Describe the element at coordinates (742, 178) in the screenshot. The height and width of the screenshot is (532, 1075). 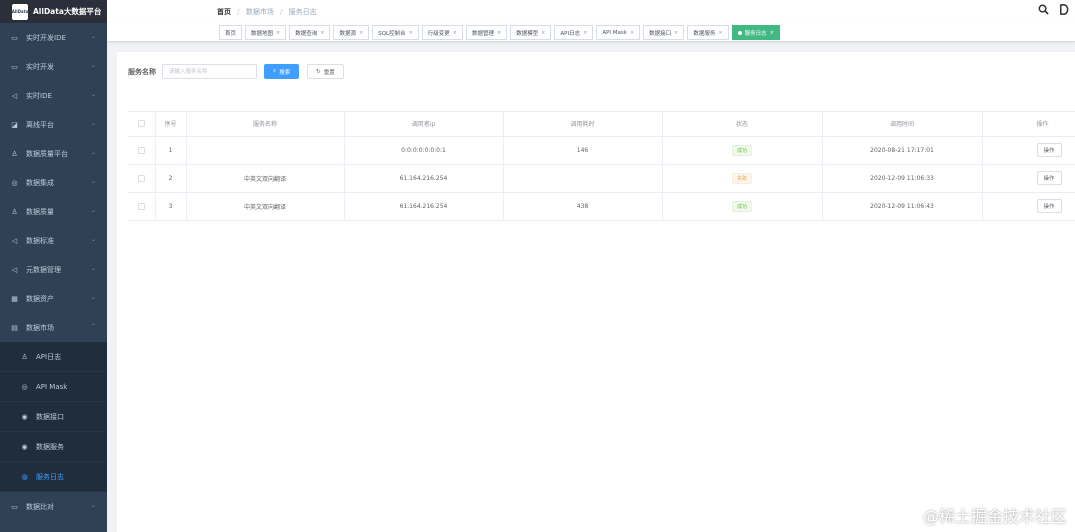
I see `status-cell: 失败` at that location.